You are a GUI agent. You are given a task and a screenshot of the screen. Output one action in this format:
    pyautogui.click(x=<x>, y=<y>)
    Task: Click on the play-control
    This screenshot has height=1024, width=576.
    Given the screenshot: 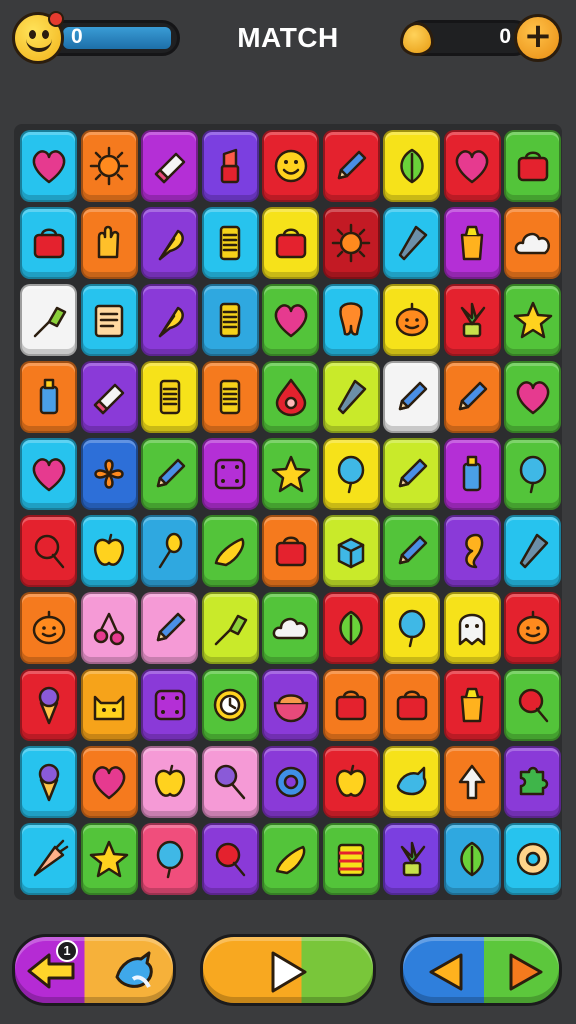 What is the action you would take?
    pyautogui.click(x=288, y=970)
    